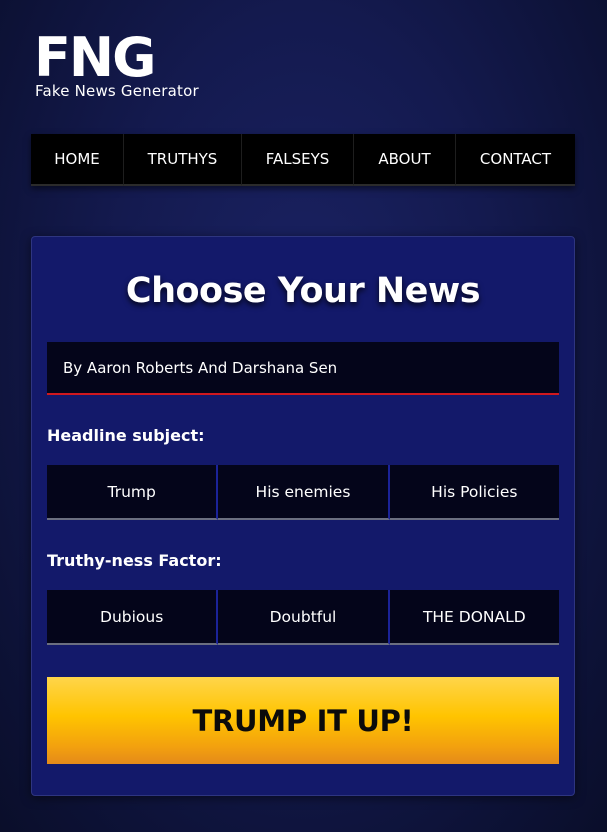  Describe the element at coordinates (117, 91) in the screenshot. I see `logo-subtitle: Fake News Generator` at that location.